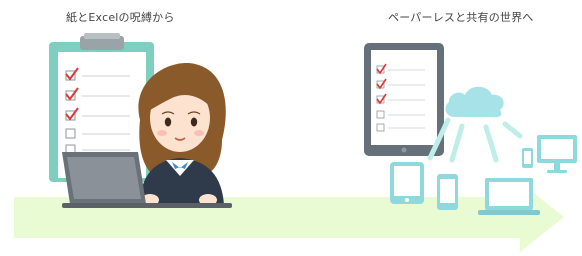 The image size is (582, 256). What do you see at coordinates (404, 99) in the screenshot?
I see `tablet-icon` at bounding box center [404, 99].